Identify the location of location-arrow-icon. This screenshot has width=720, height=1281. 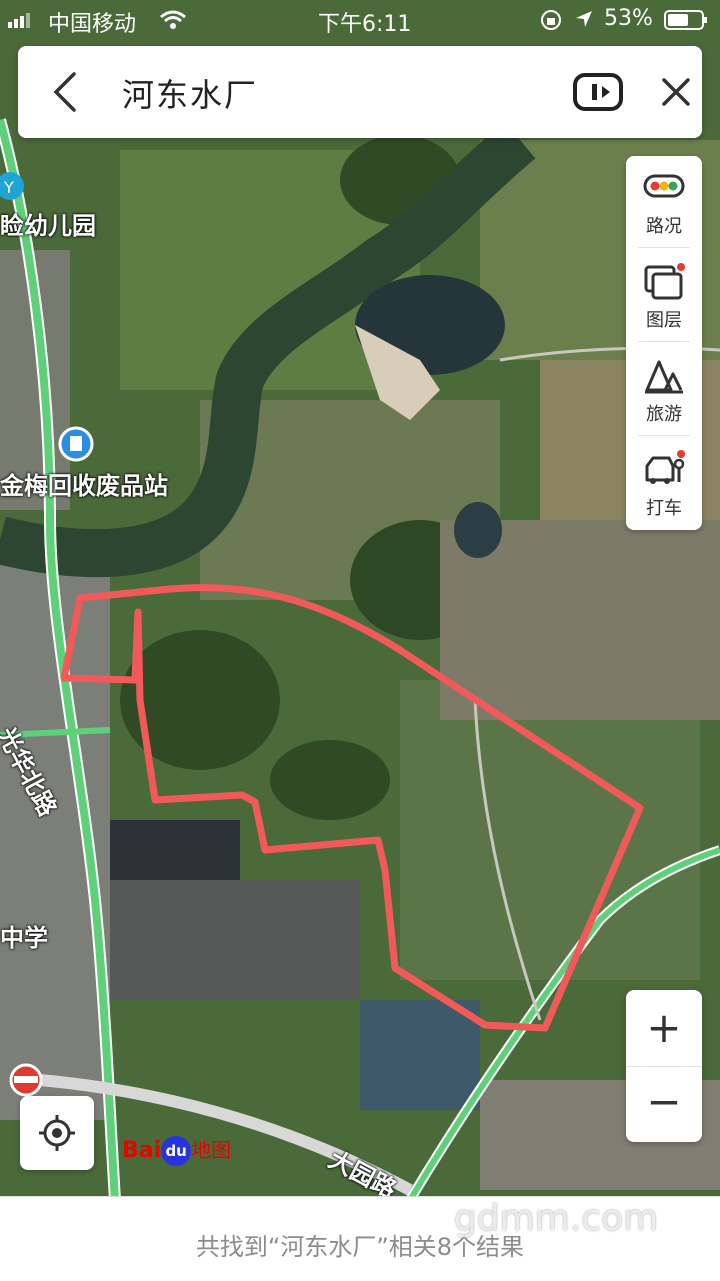
(584, 19).